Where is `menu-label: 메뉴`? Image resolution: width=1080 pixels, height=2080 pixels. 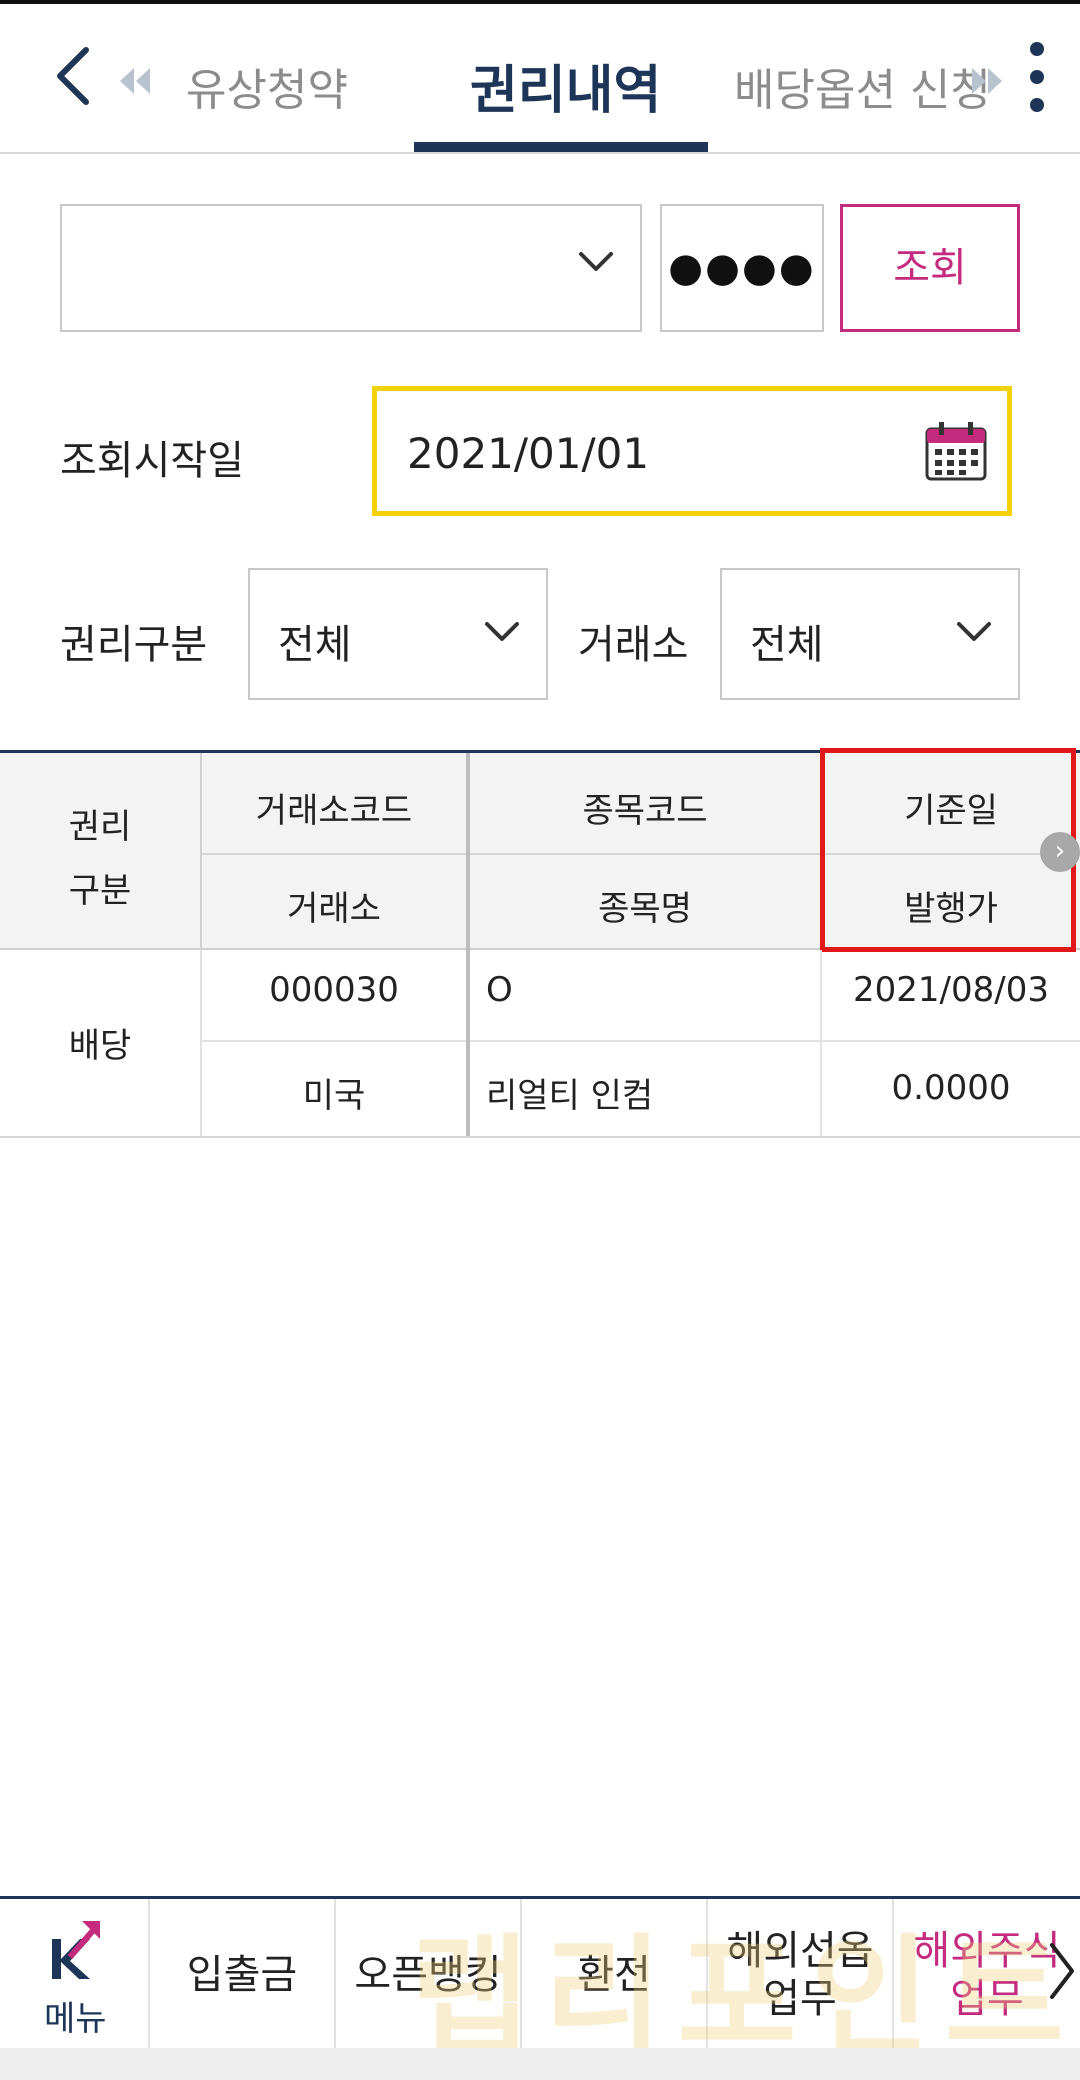 menu-label: 메뉴 is located at coordinates (75, 2019).